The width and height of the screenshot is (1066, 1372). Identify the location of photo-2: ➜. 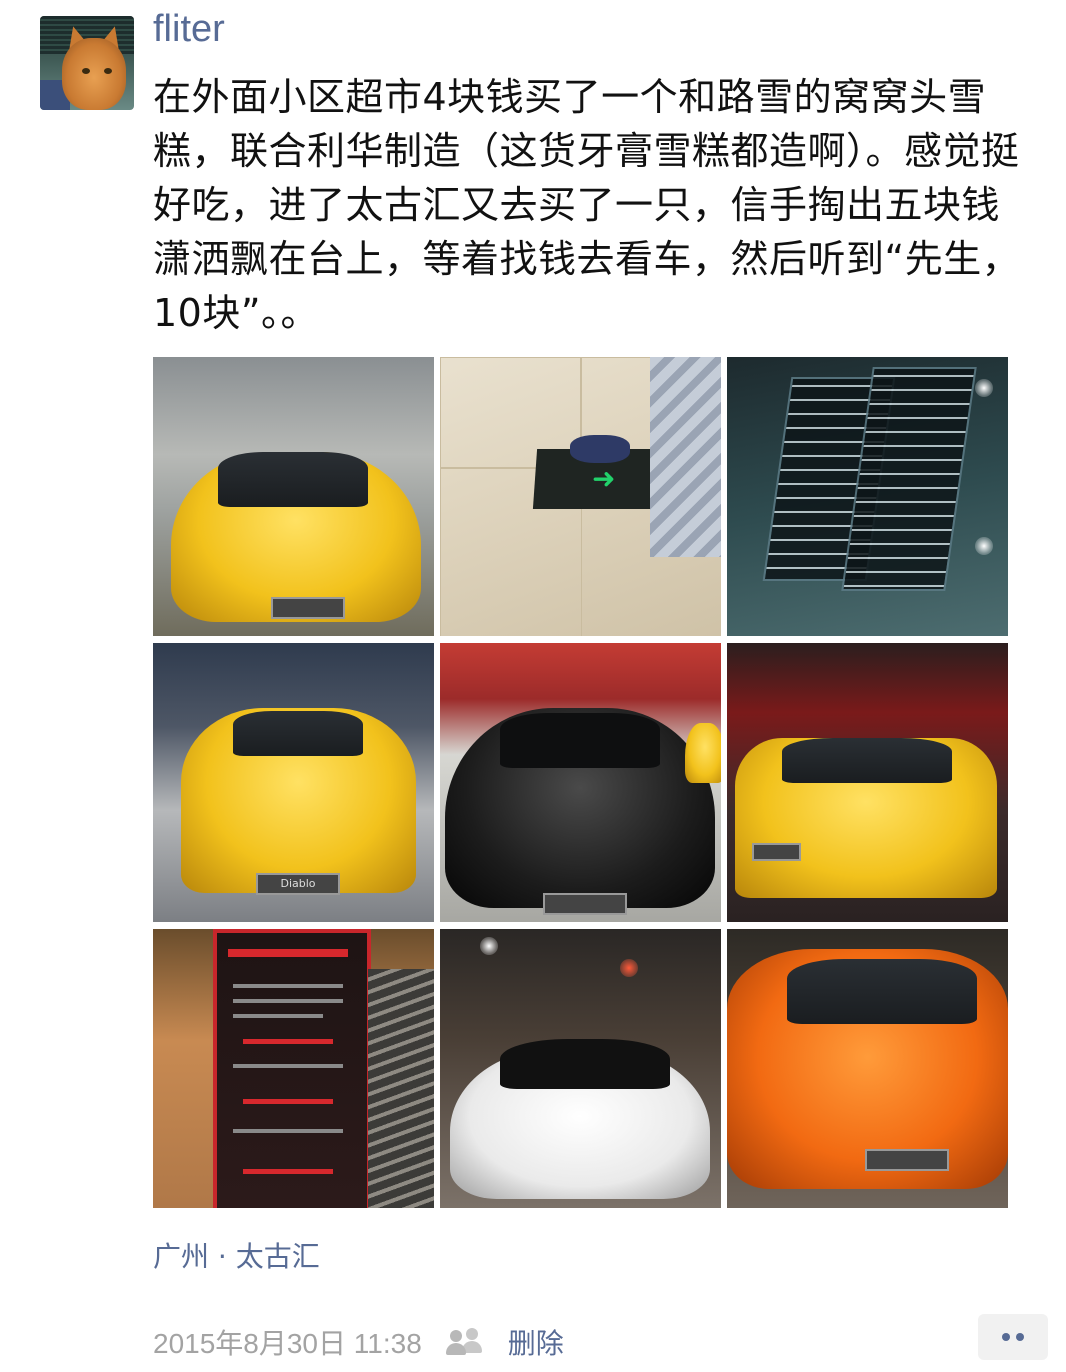
(580, 496).